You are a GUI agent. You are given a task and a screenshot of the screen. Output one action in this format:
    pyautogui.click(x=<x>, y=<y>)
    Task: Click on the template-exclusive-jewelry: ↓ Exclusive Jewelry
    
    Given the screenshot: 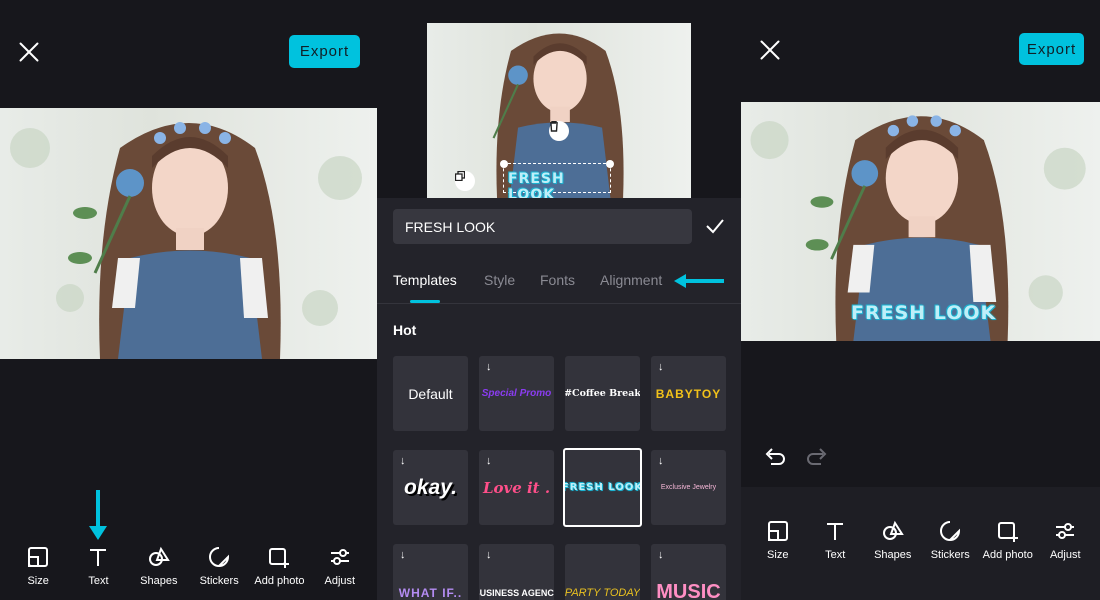 What is the action you would take?
    pyautogui.click(x=688, y=487)
    